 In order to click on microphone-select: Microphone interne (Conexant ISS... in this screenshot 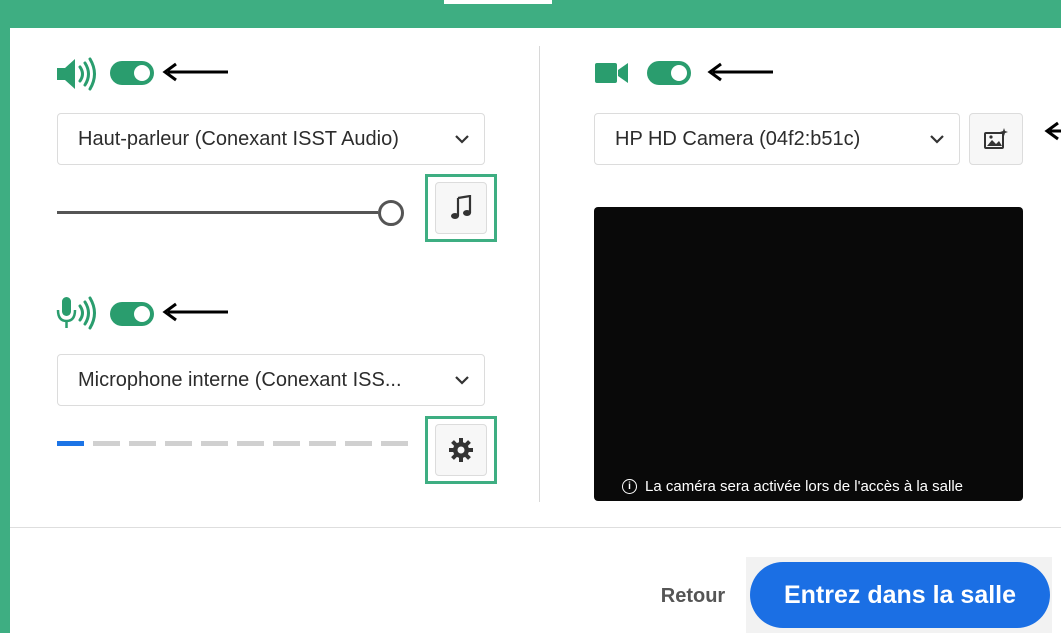, I will do `click(271, 380)`.